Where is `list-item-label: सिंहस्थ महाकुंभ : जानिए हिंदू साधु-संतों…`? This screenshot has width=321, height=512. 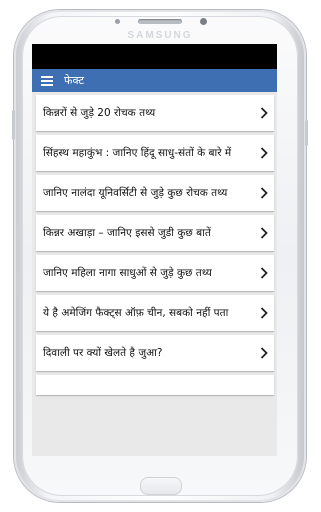 list-item-label: सिंहस्थ महाकुंभ : जानिए हिंदू साधु-संतों… is located at coordinates (137, 153).